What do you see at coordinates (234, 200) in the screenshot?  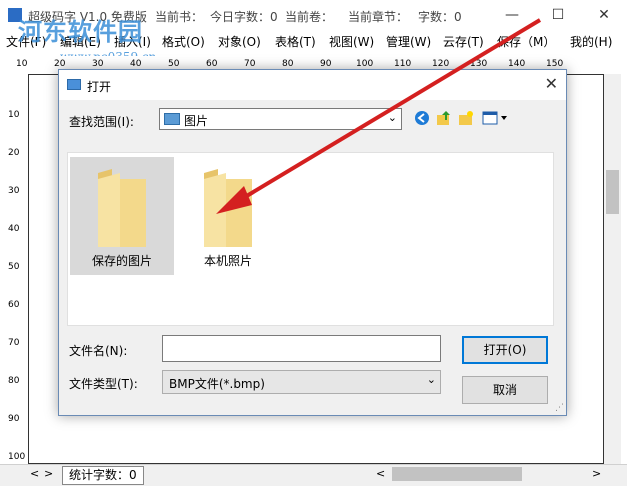 I see `arrow-head` at bounding box center [234, 200].